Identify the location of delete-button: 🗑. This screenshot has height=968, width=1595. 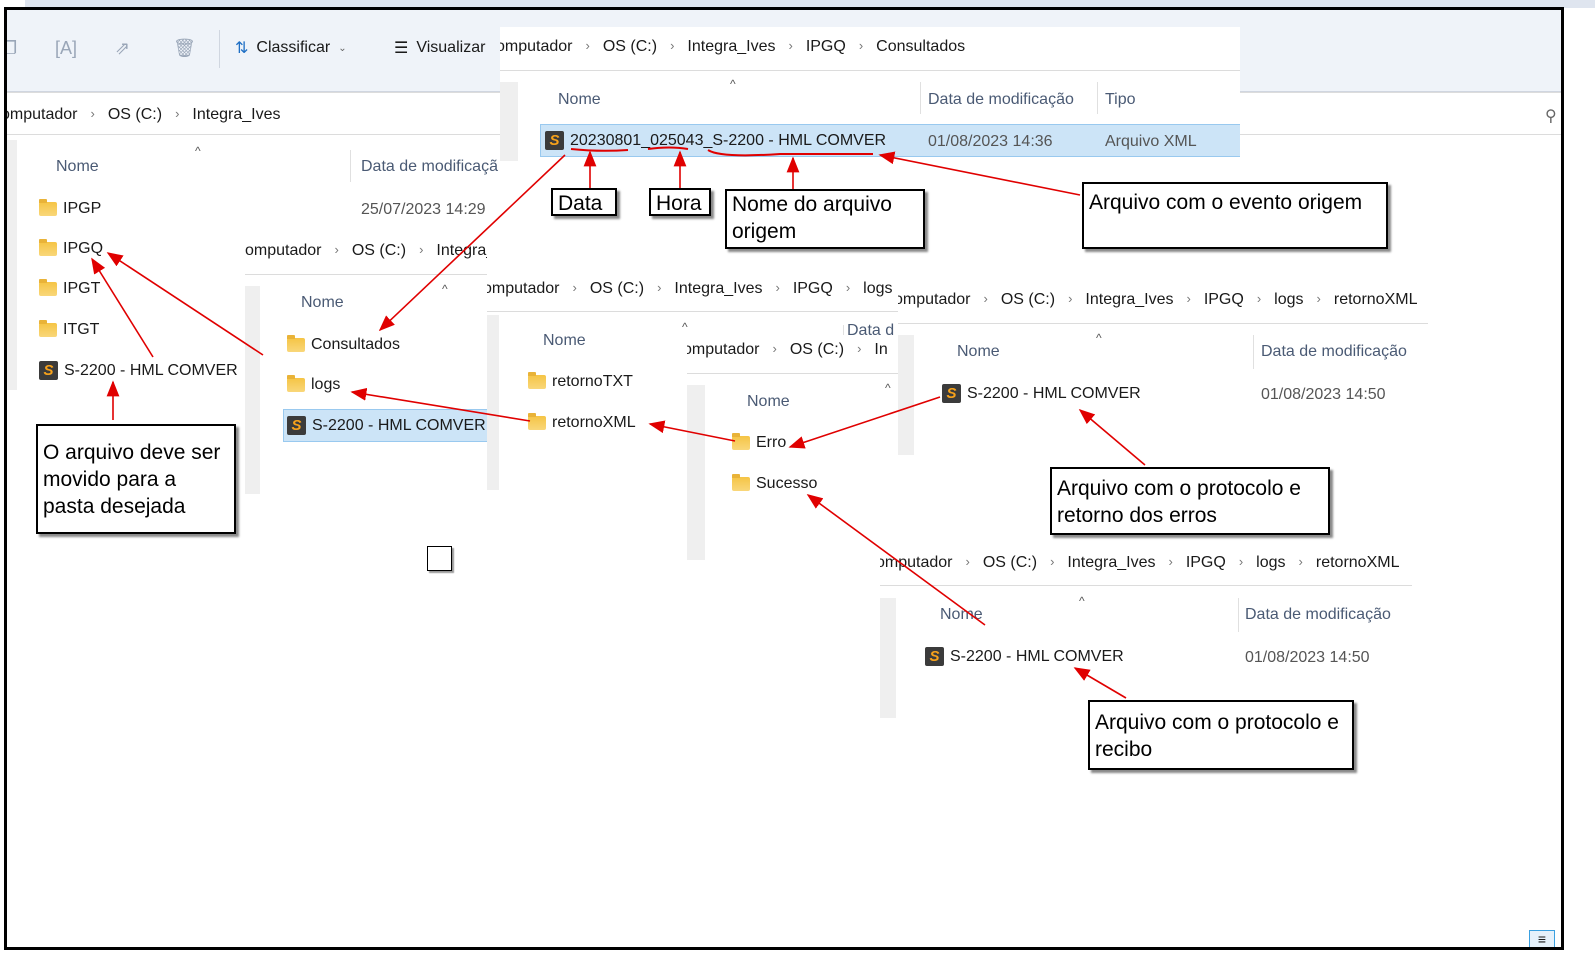
(184, 48).